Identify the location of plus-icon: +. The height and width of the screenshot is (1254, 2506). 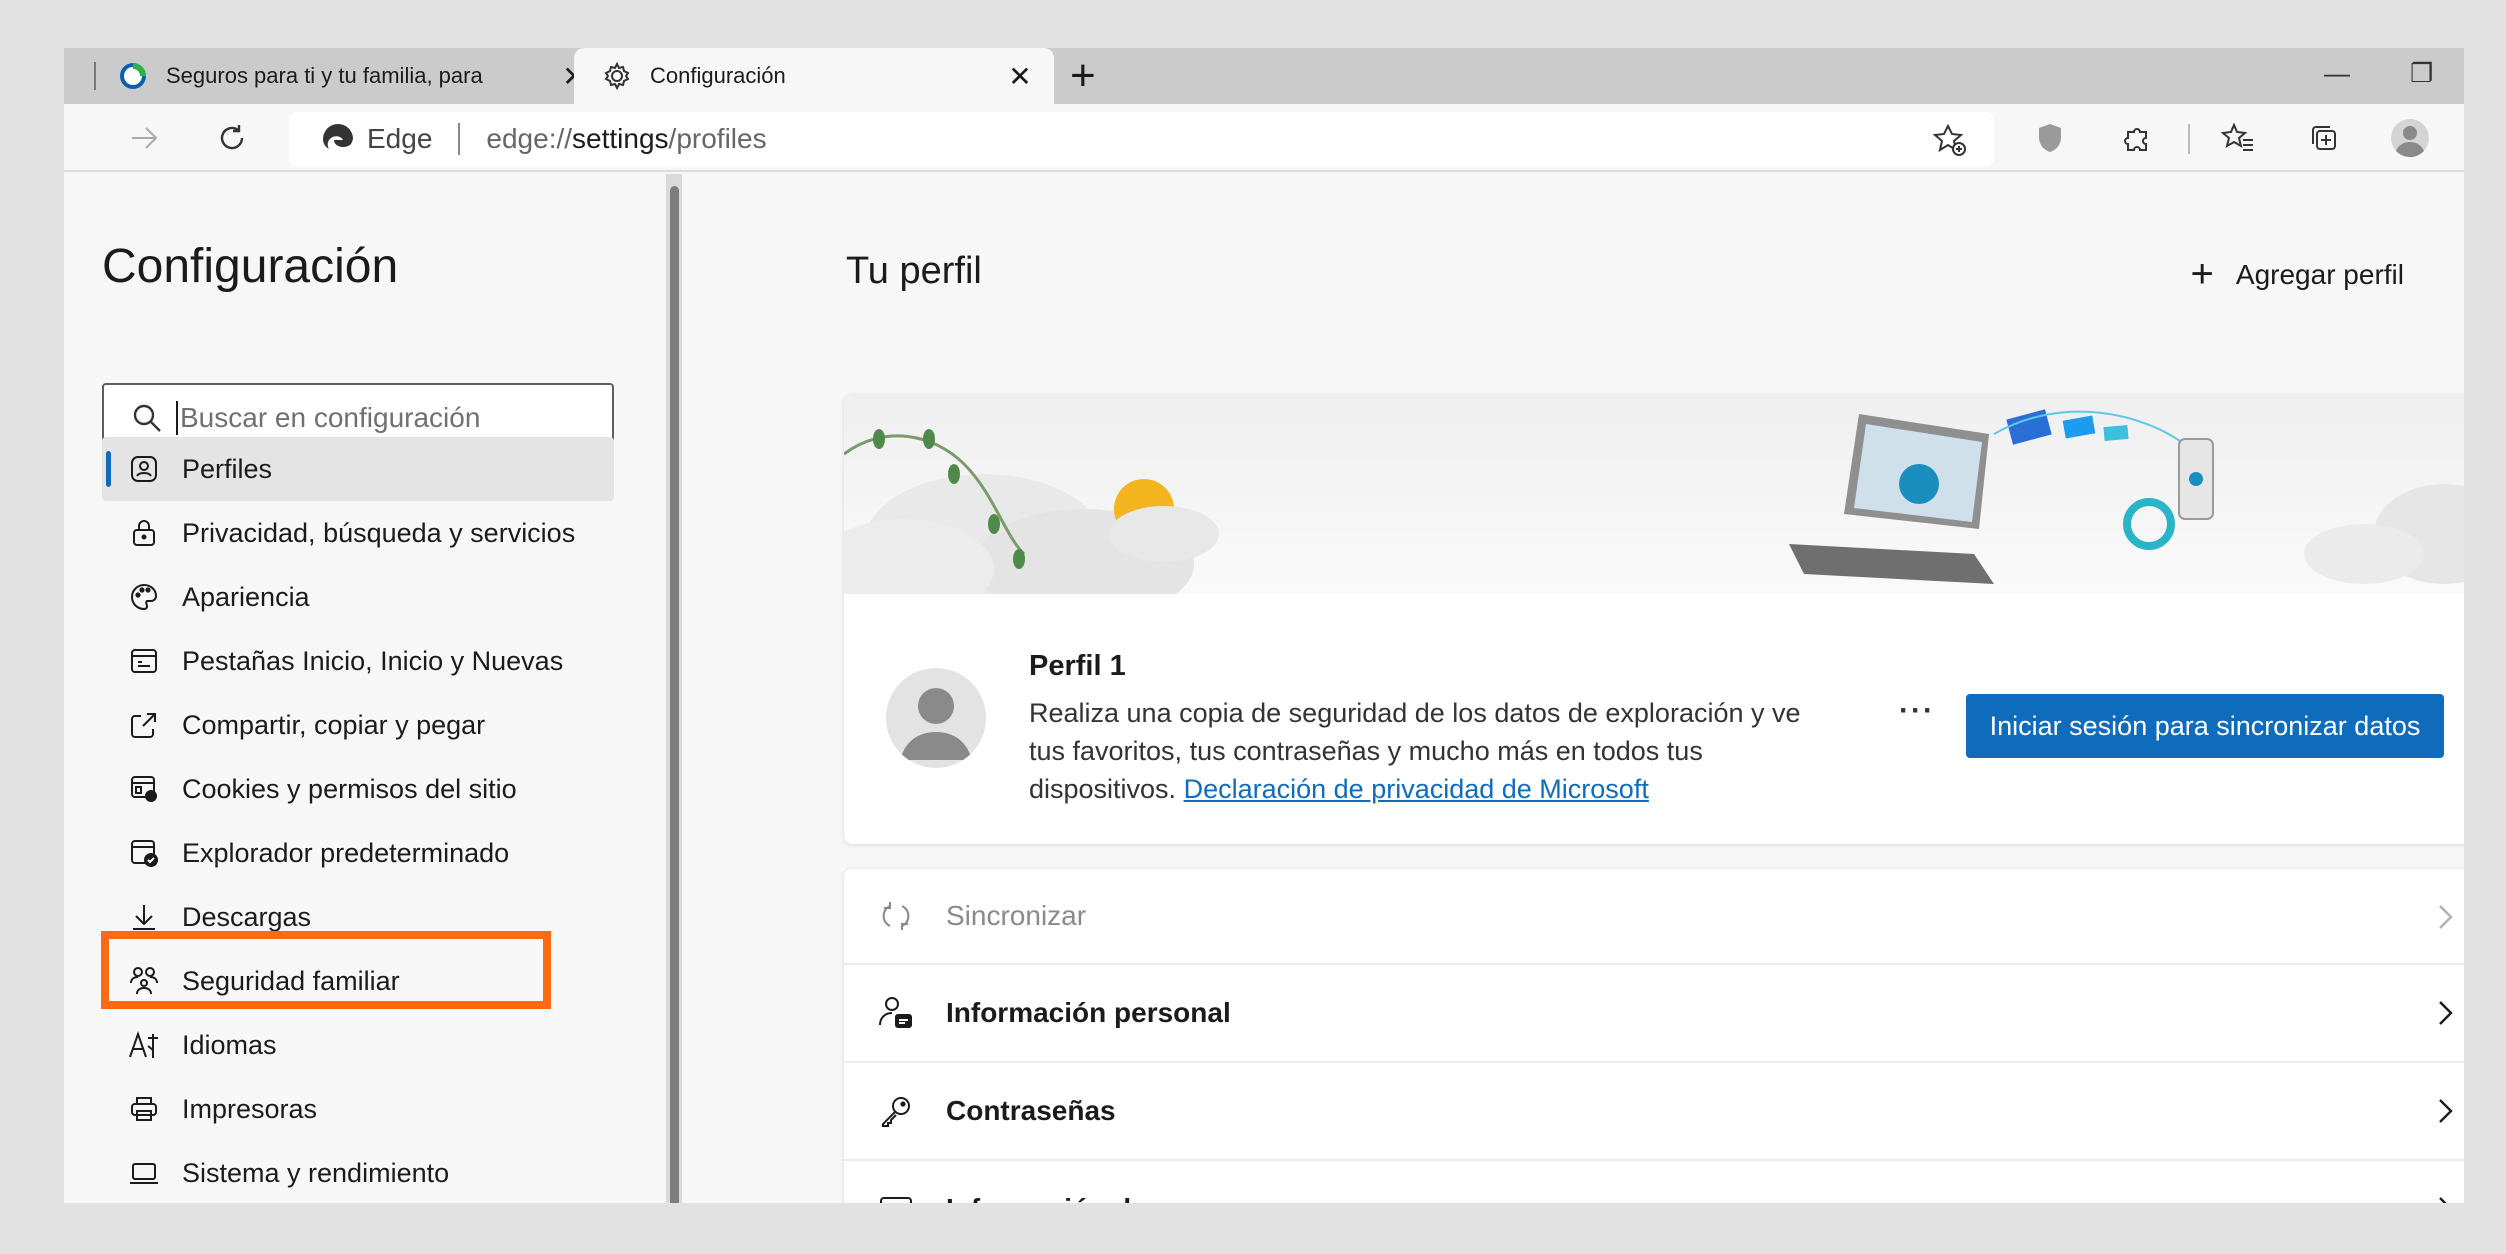
(2202, 274).